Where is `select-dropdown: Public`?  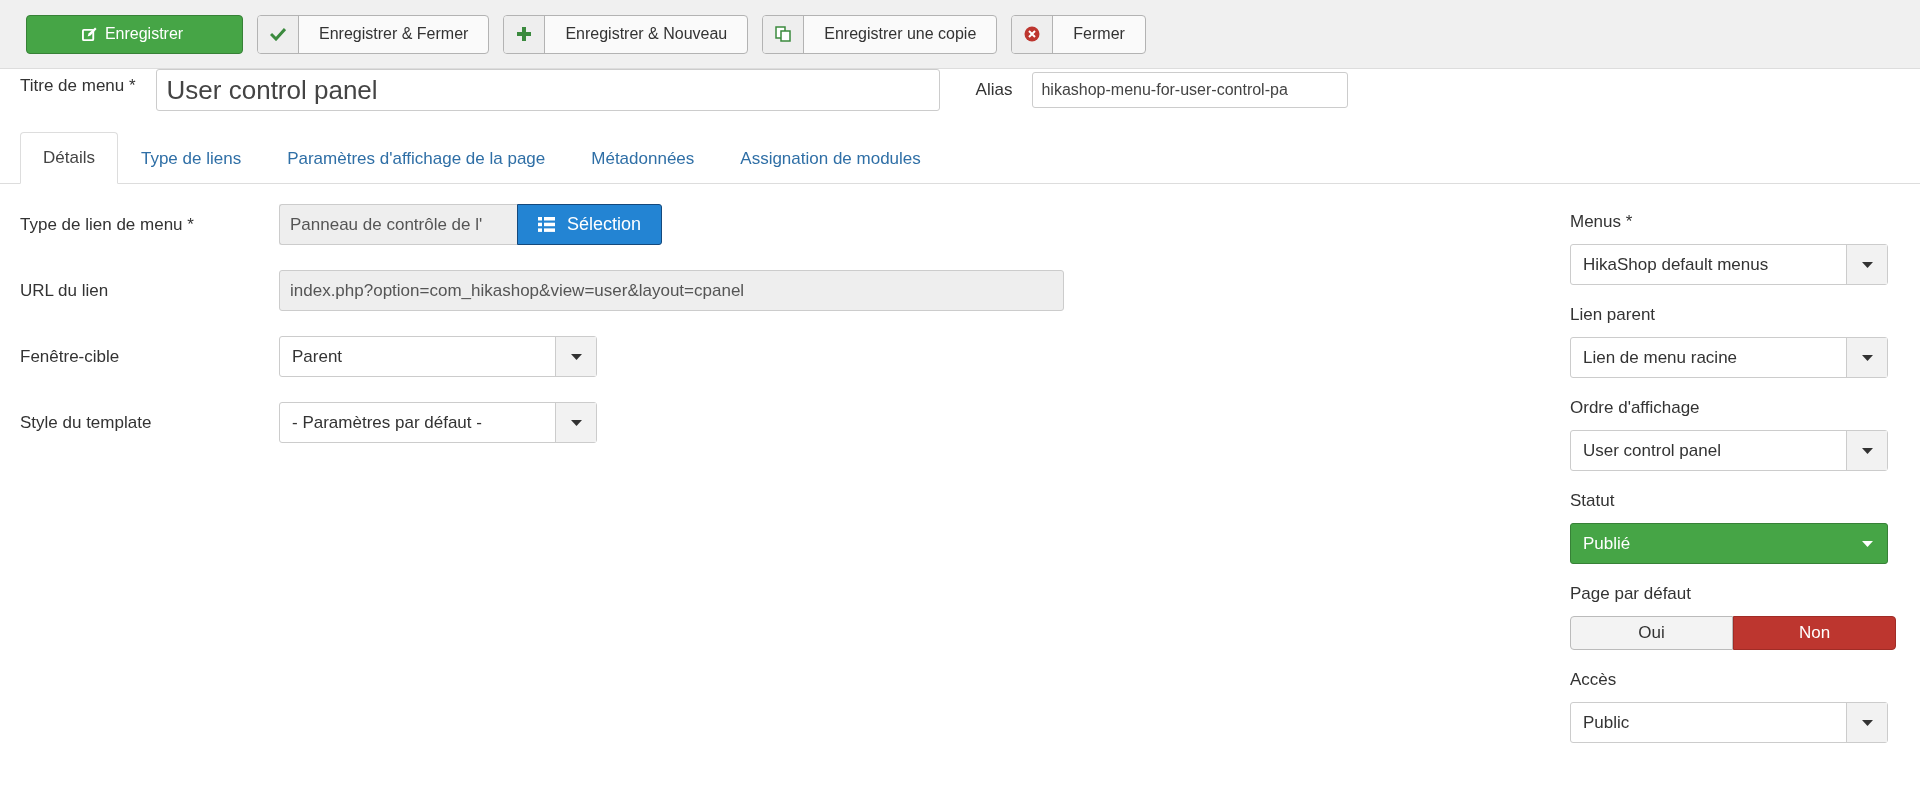
select-dropdown: Public is located at coordinates (1729, 722).